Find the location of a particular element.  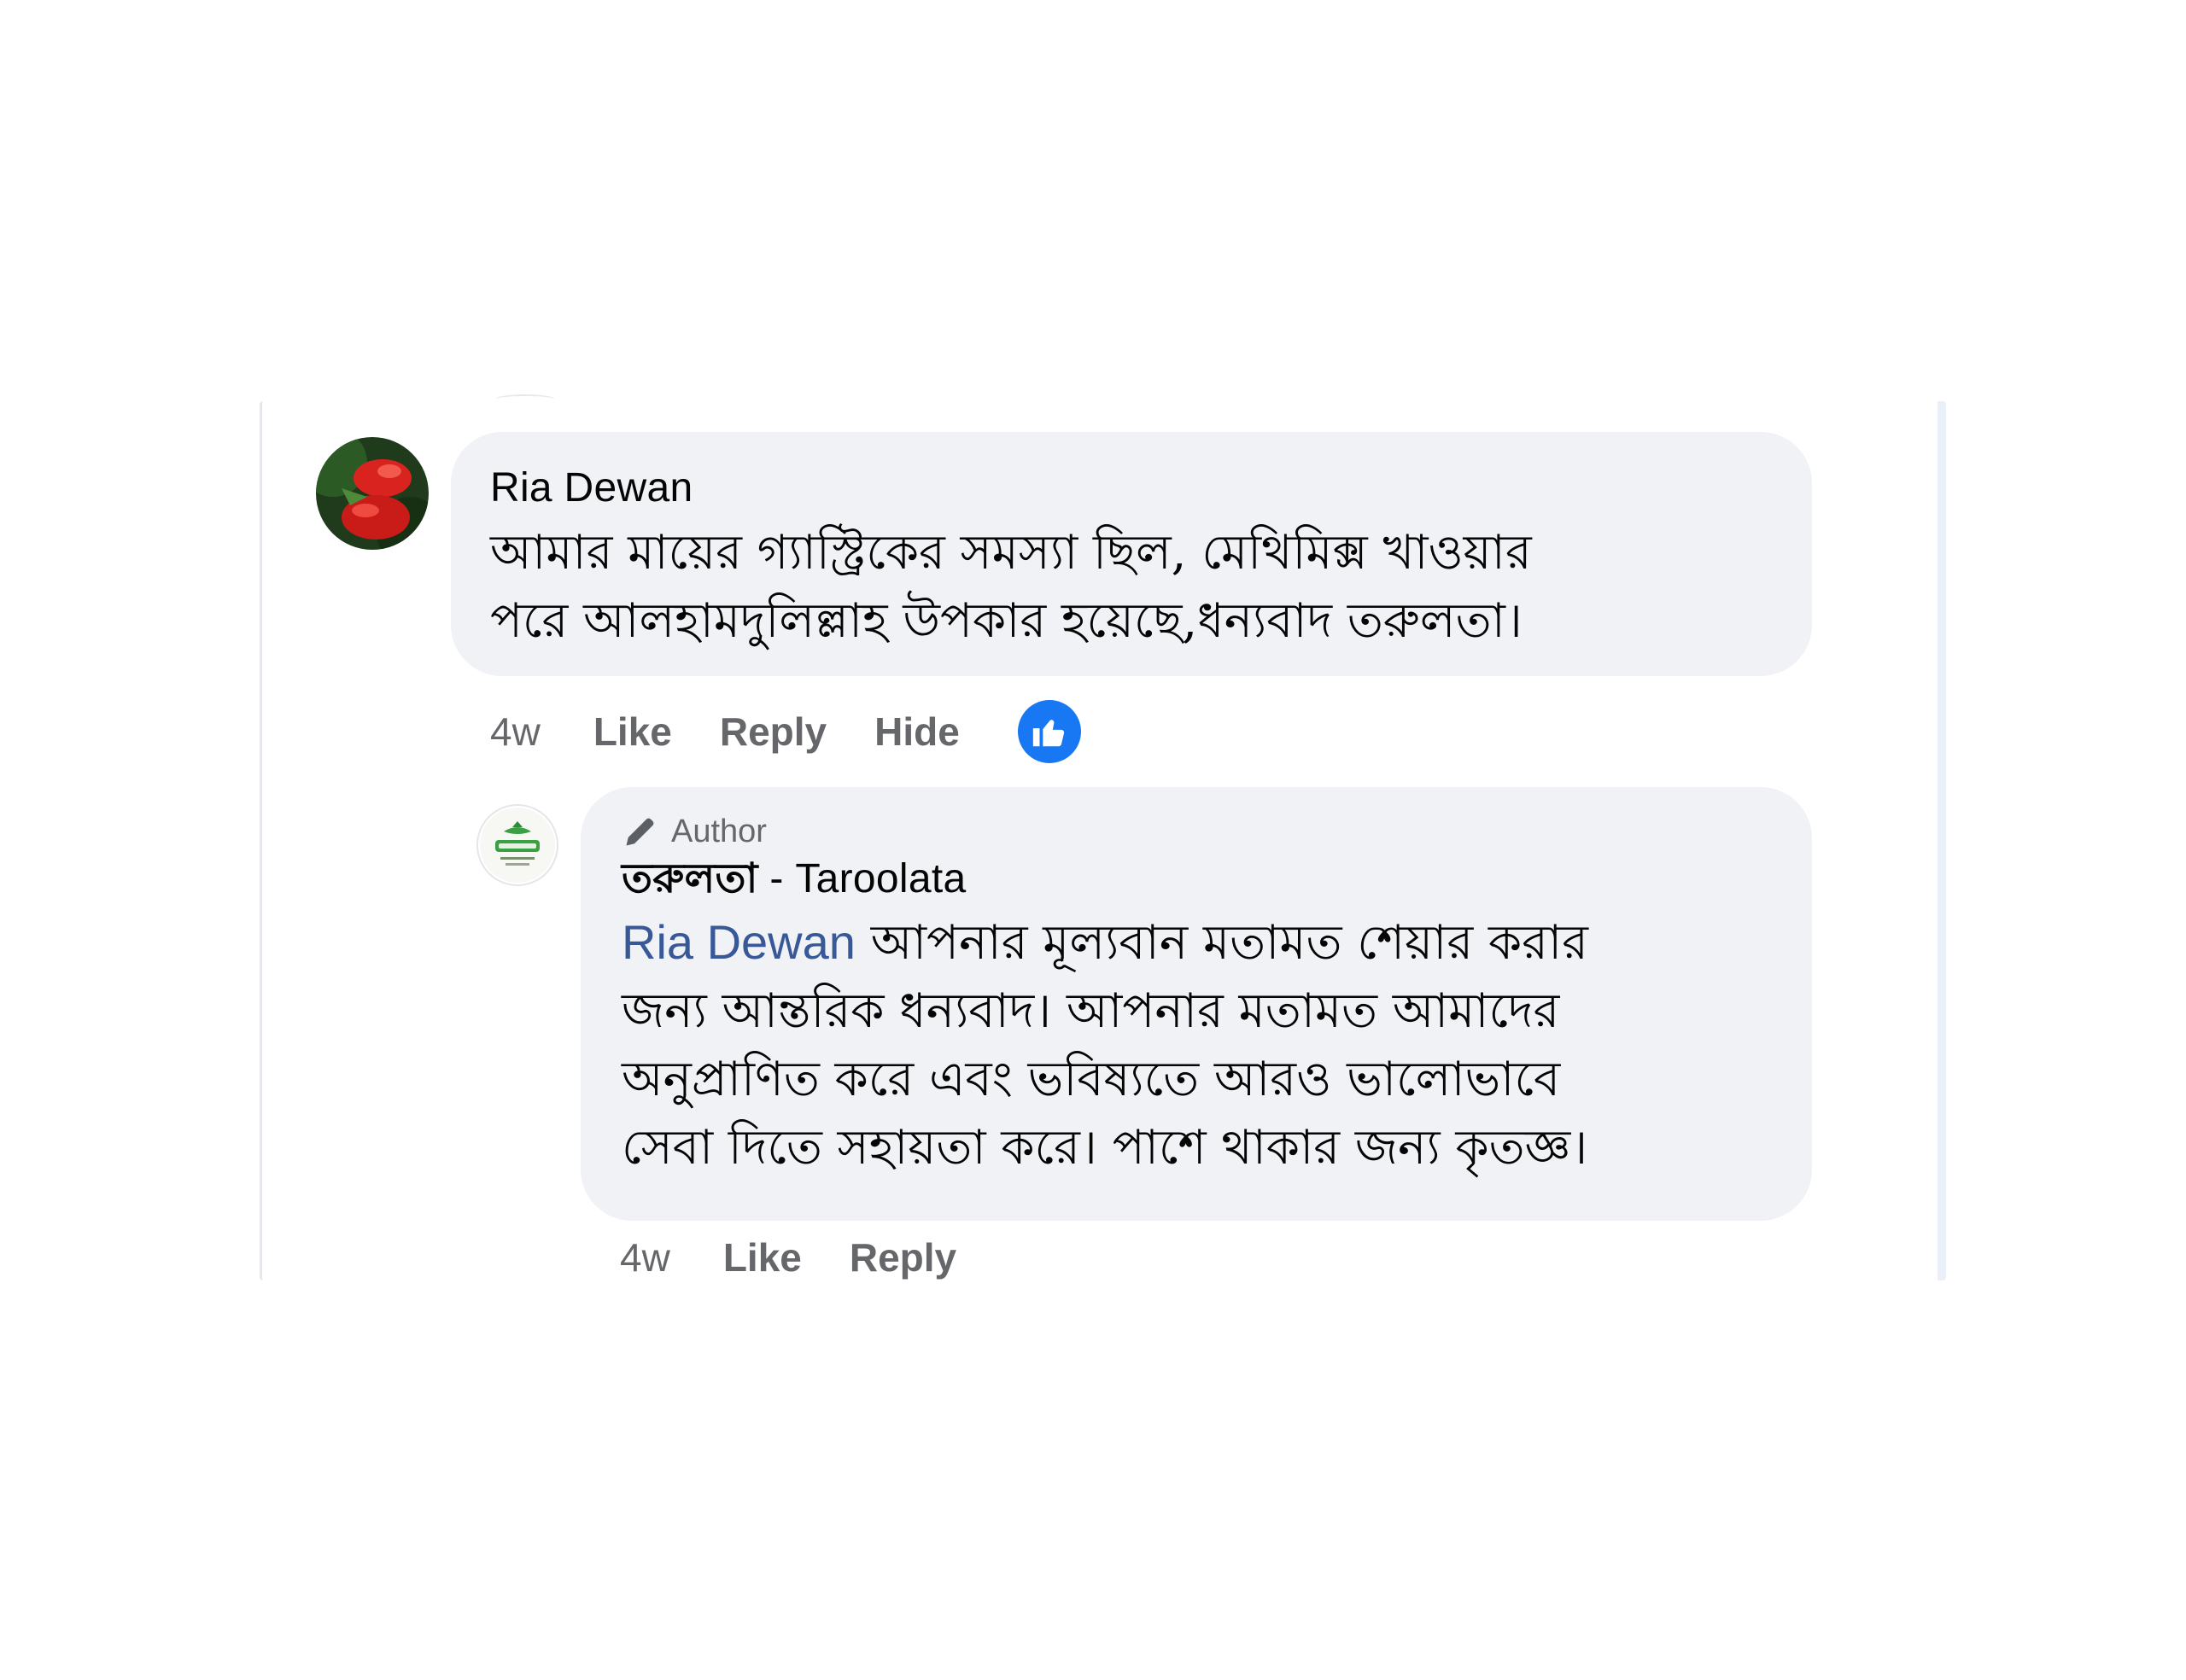

reply-button: Reply is located at coordinates (773, 732).